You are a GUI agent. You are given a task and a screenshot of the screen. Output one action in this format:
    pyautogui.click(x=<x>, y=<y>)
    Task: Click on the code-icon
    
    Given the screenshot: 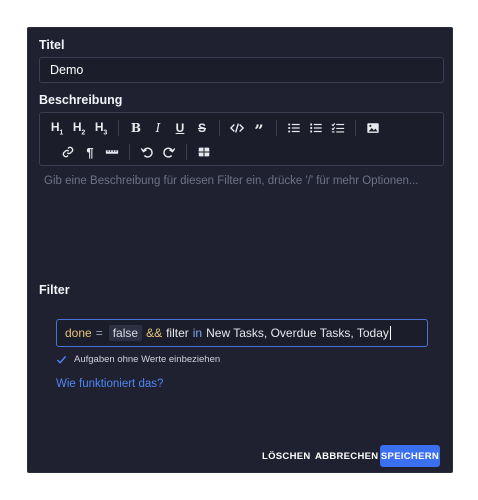 What is the action you would take?
    pyautogui.click(x=237, y=128)
    